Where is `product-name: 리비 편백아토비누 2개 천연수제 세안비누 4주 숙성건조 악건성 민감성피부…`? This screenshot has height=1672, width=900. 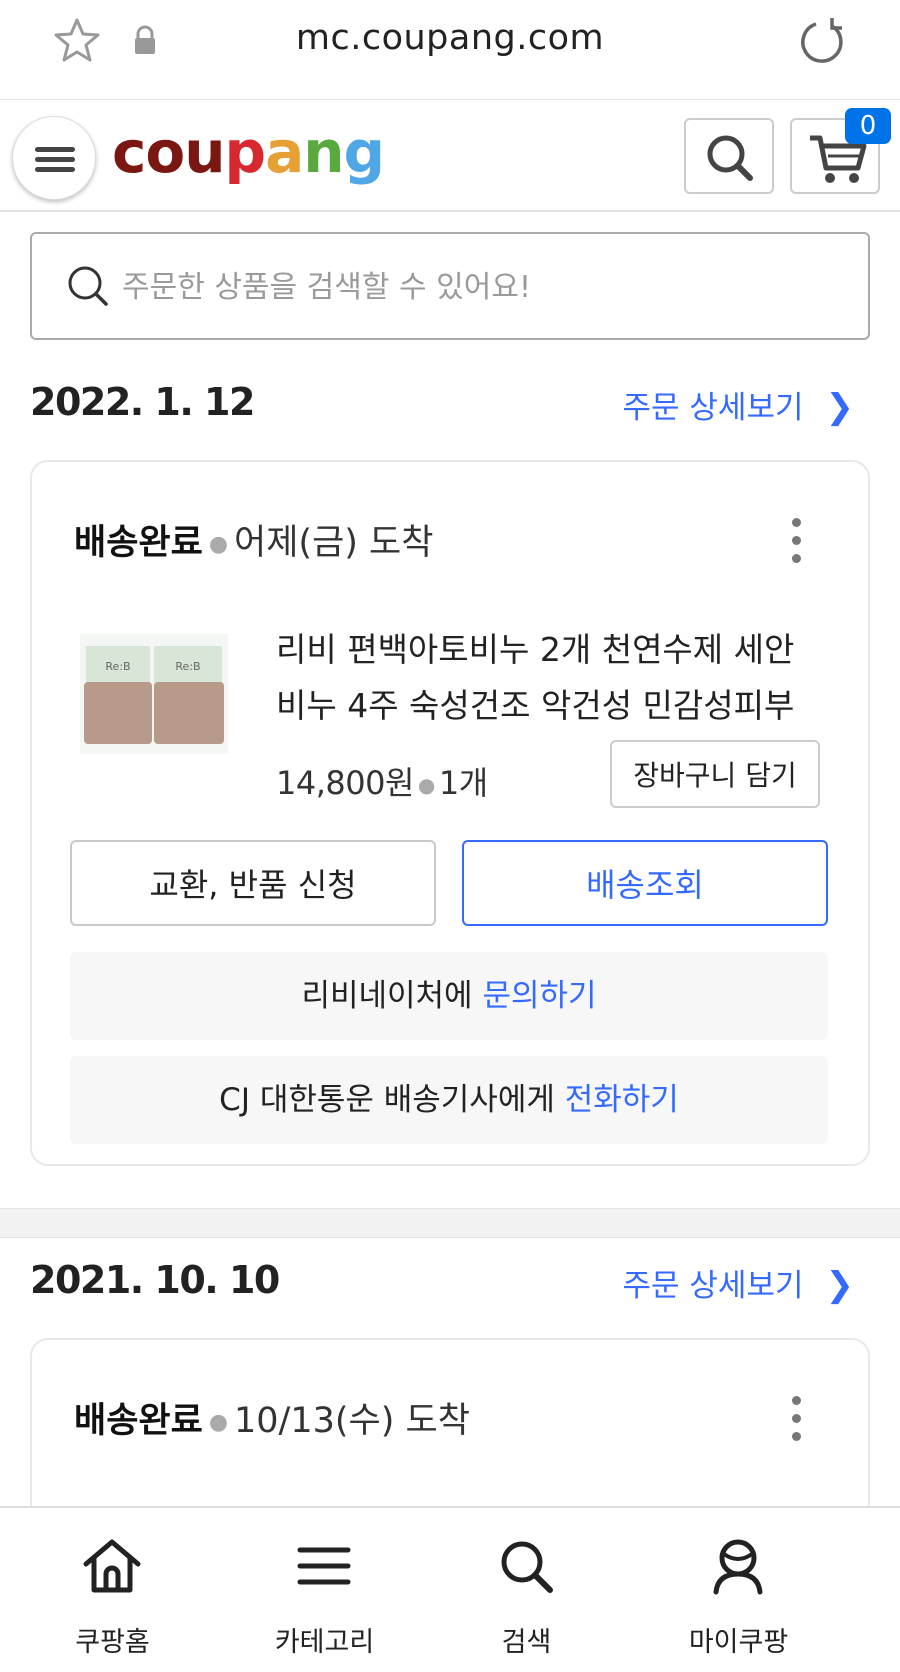 product-name: 리비 편백아토비누 2개 천연수제 세안비누 4주 숙성건조 악건성 민감성피부… is located at coordinates (546, 678).